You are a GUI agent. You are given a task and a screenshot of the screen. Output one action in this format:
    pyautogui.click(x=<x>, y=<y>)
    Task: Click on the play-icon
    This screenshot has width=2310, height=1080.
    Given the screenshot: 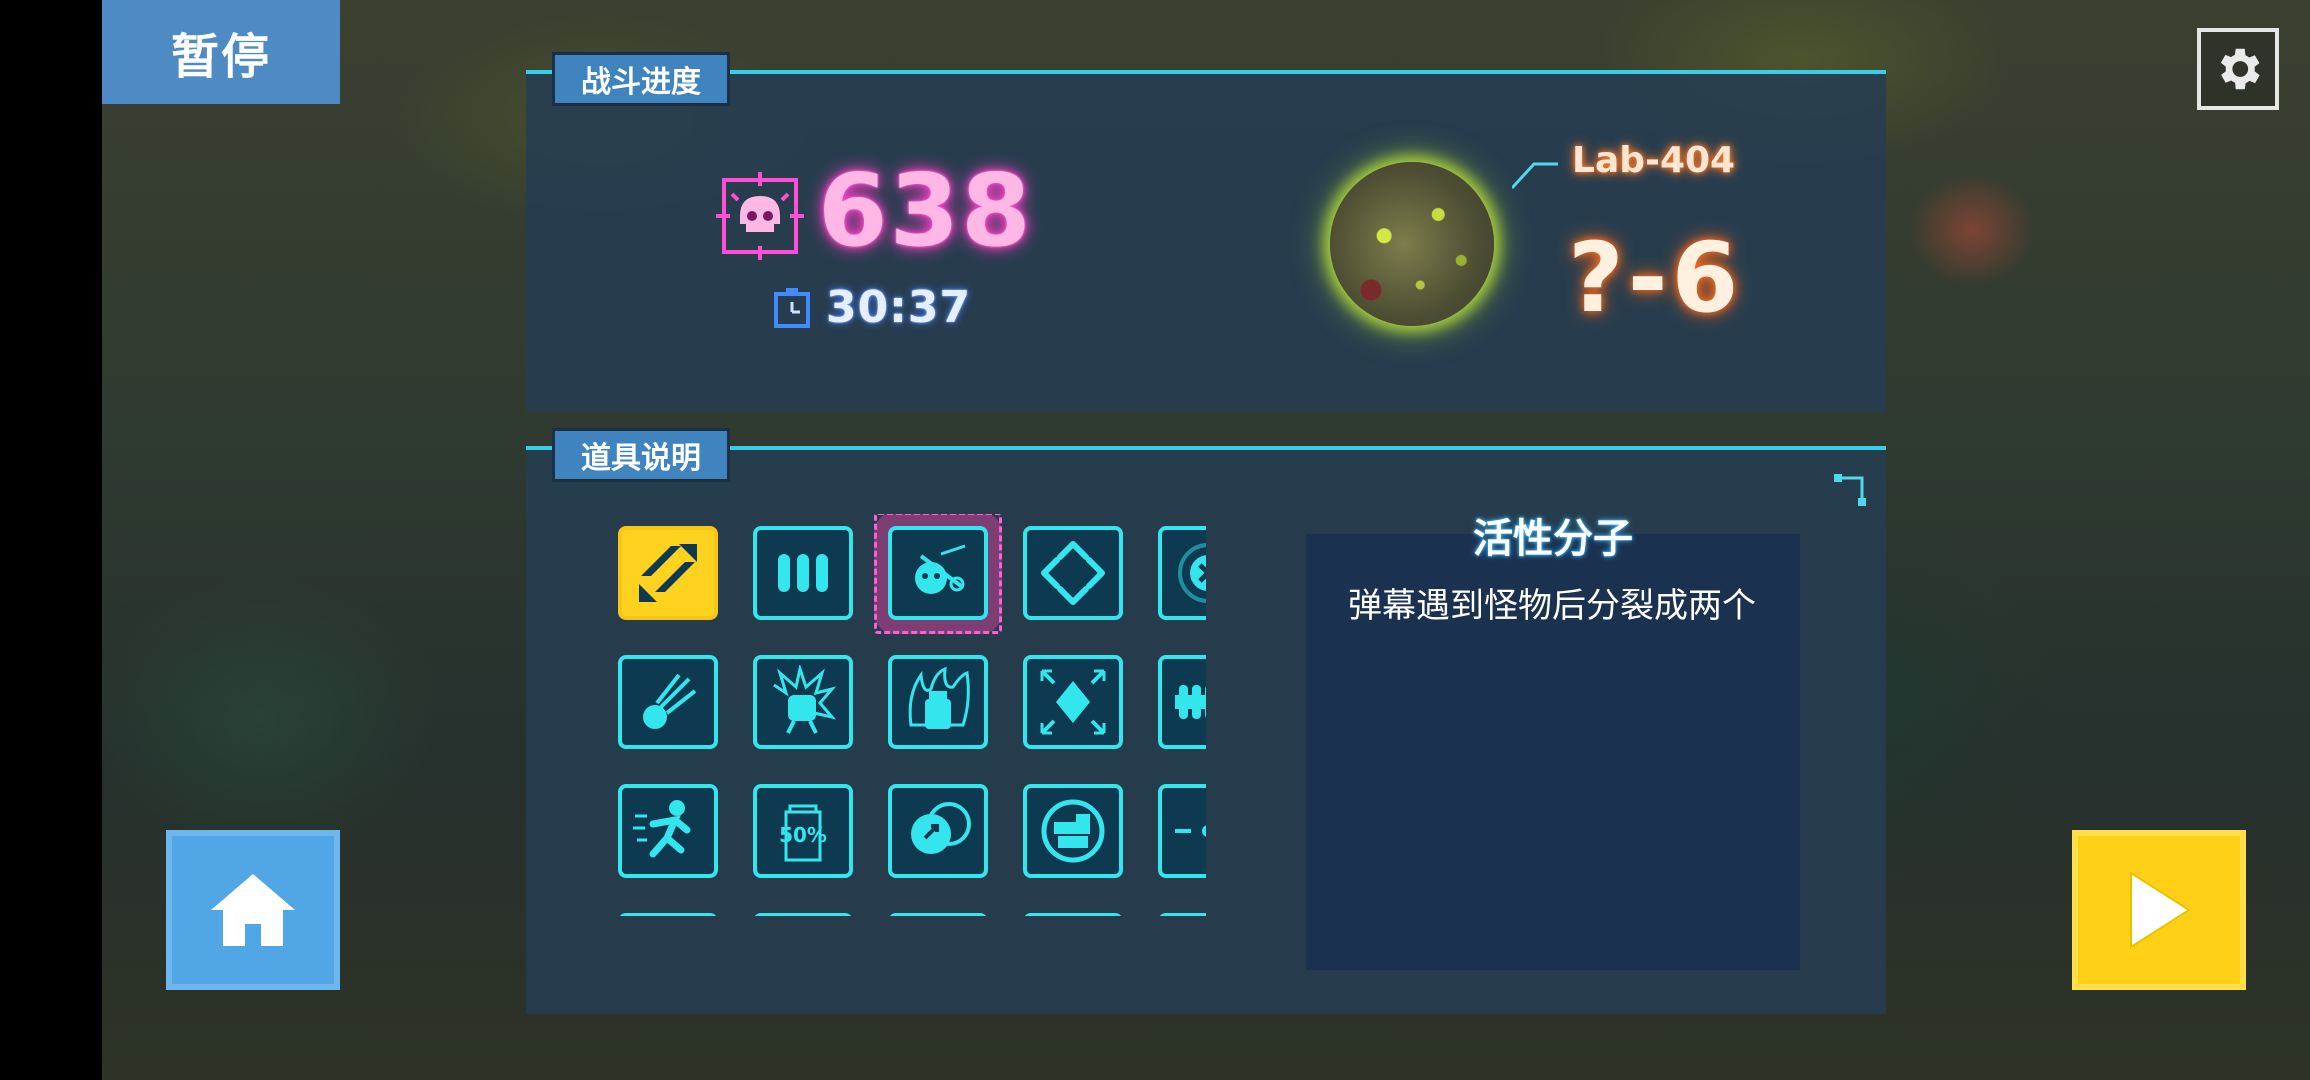 What is the action you would take?
    pyautogui.click(x=2160, y=910)
    